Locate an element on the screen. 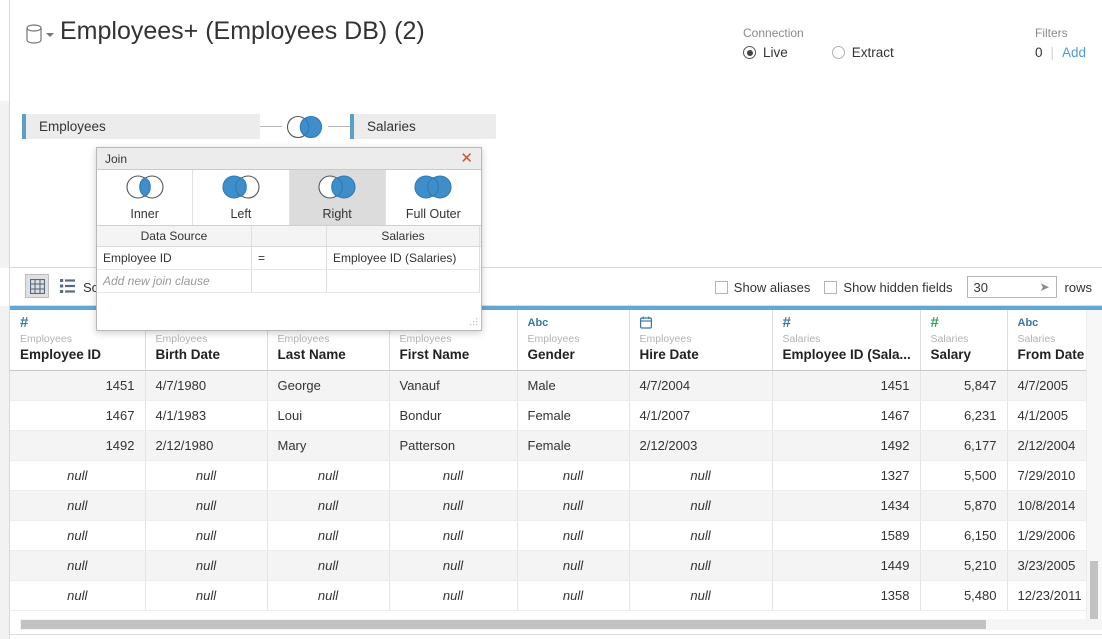 The width and height of the screenshot is (1102, 639). join-link-line-right is located at coordinates (339, 126).